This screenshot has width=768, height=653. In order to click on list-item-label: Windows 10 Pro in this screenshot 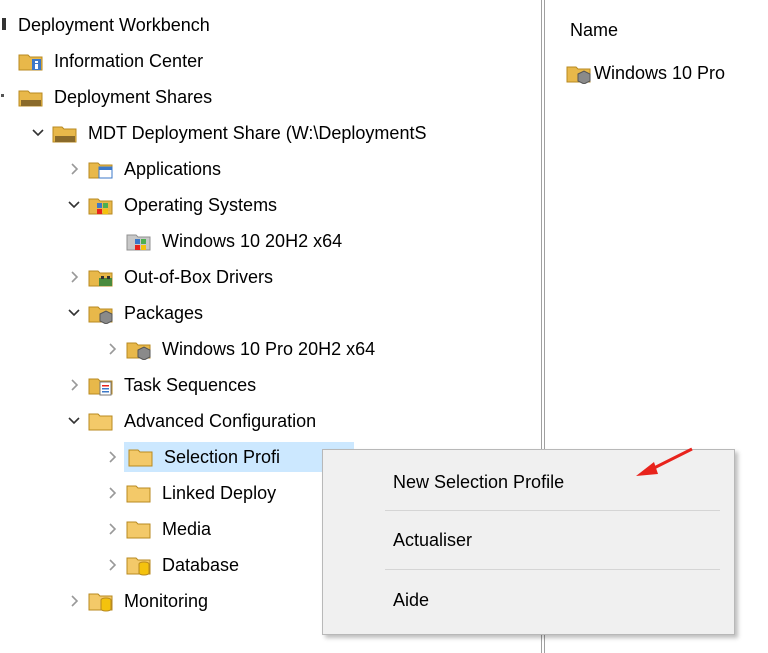, I will do `click(660, 72)`.